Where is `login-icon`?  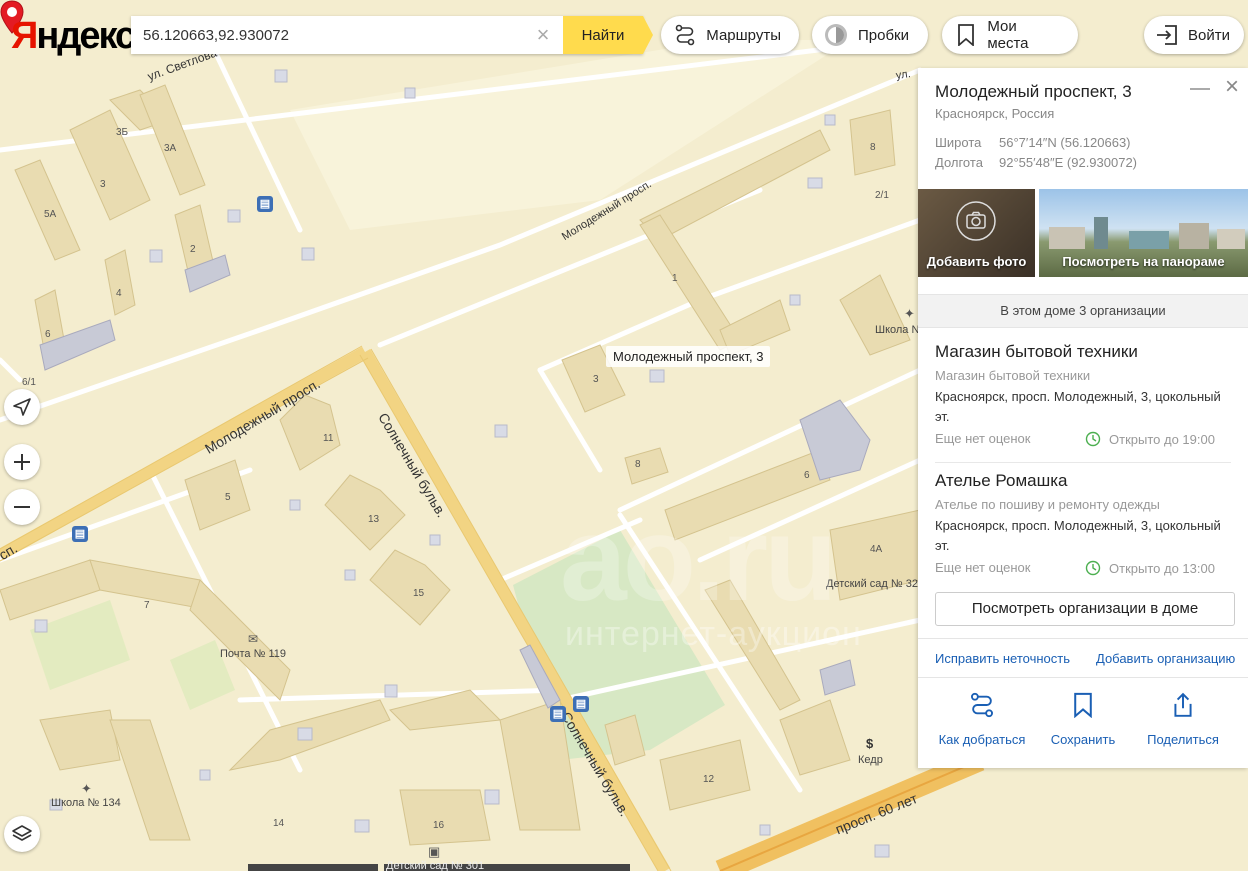
login-icon is located at coordinates (1167, 35).